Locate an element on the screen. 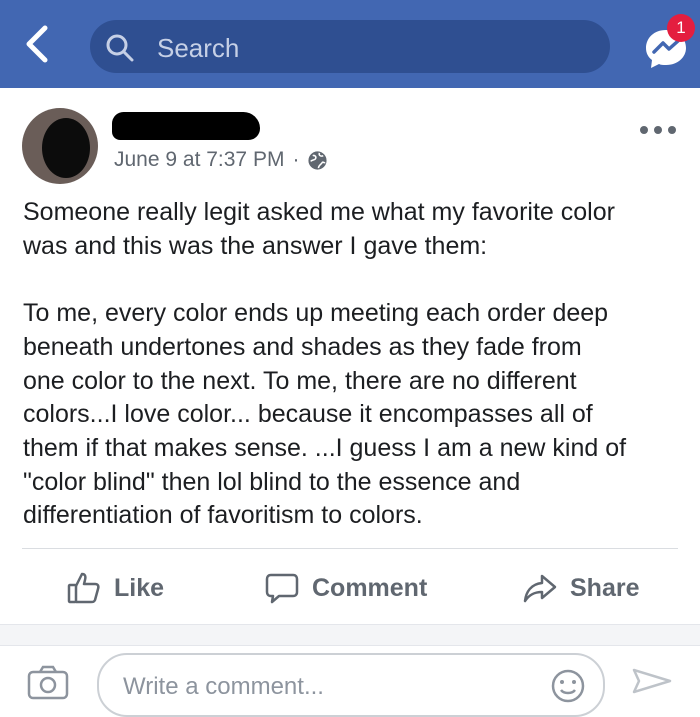  search-input: Search is located at coordinates (350, 46).